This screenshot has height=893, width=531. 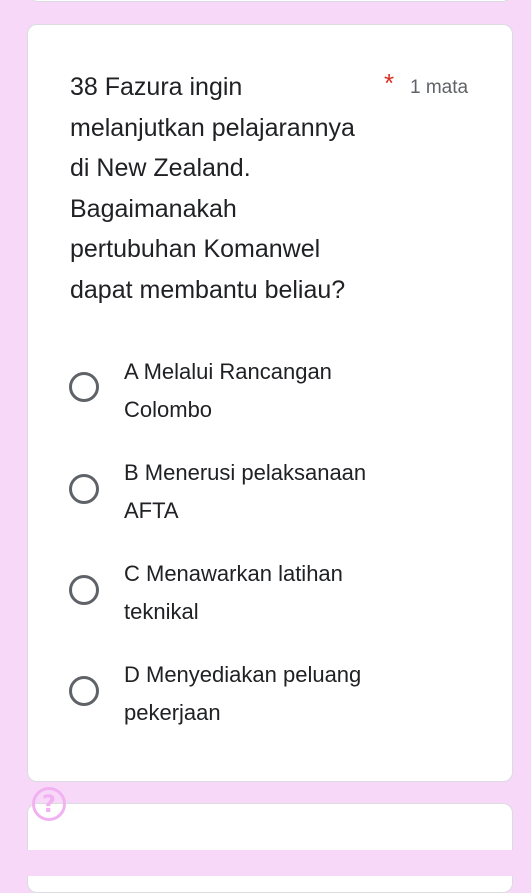 I want to click on option-b: B Menerusi pelaksanaan AFTA, so click(x=266, y=489).